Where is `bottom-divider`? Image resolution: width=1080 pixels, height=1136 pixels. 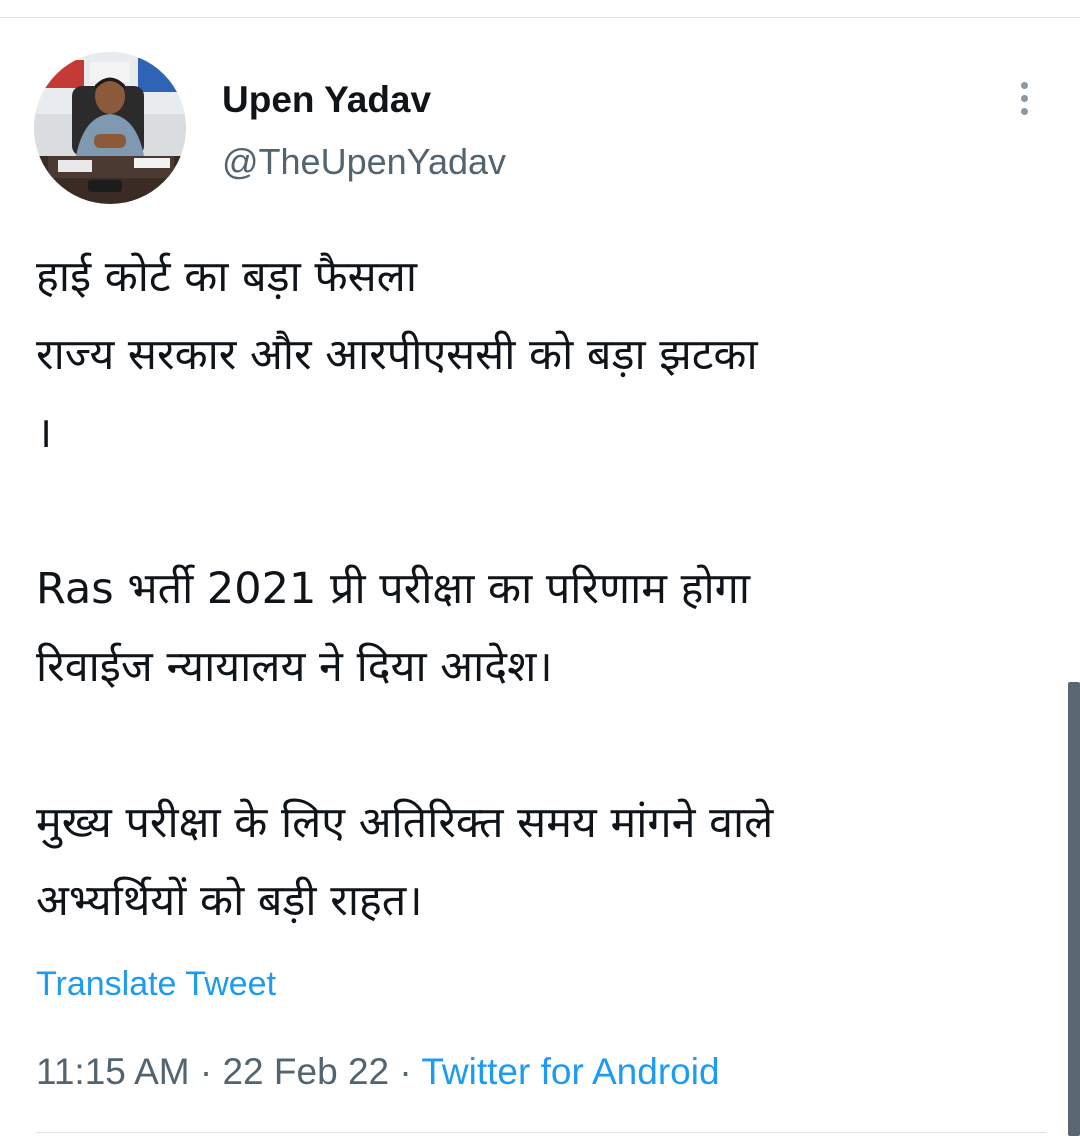
bottom-divider is located at coordinates (541, 1132).